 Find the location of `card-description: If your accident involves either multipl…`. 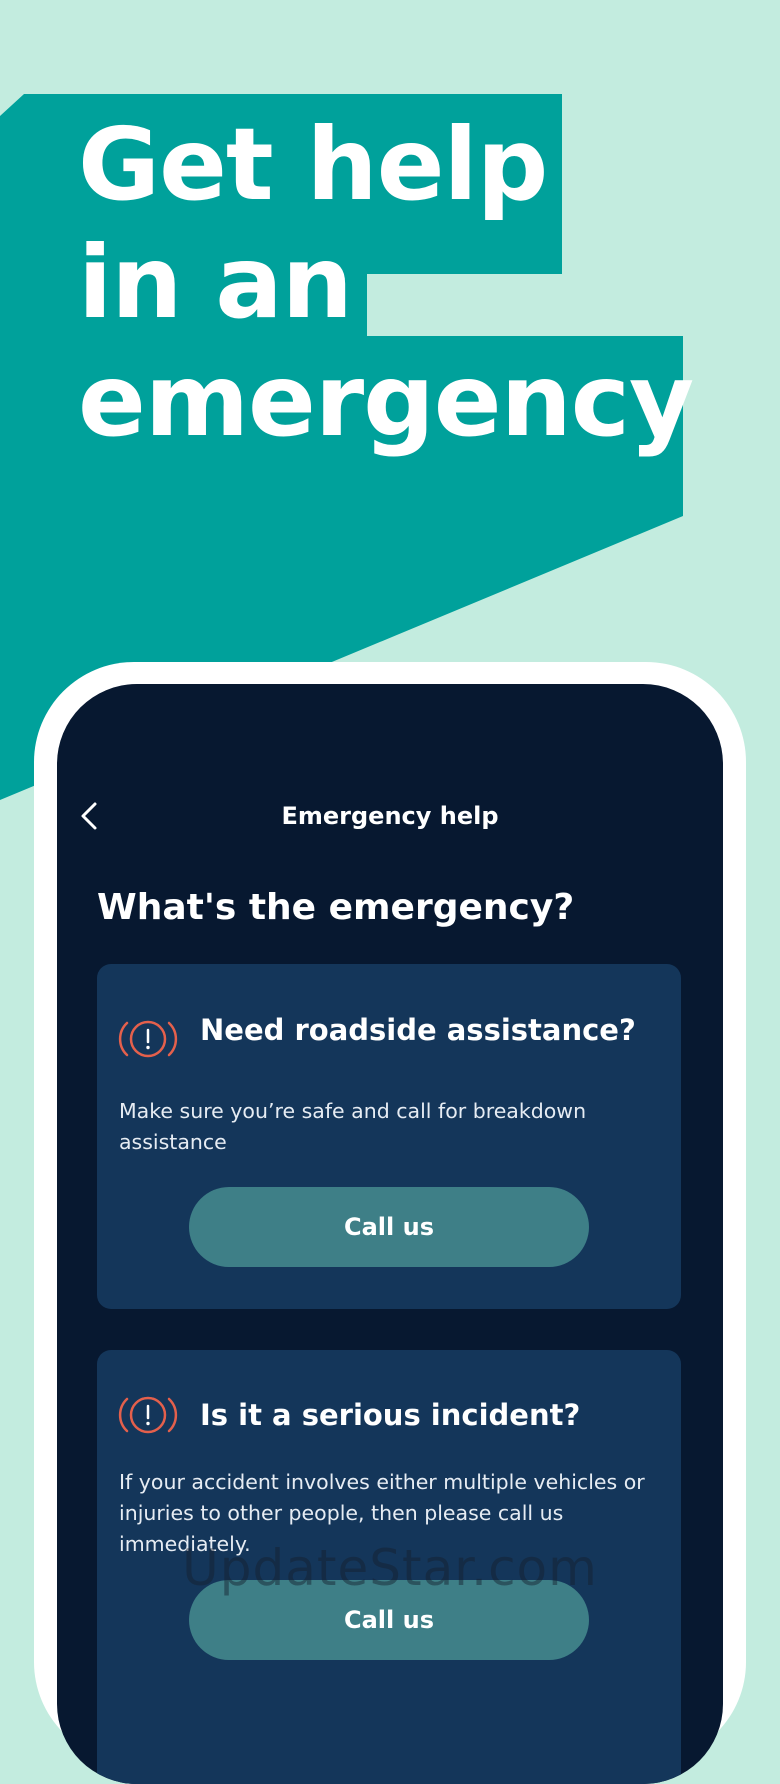

card-description: If your accident involves either multipl… is located at coordinates (382, 1513).